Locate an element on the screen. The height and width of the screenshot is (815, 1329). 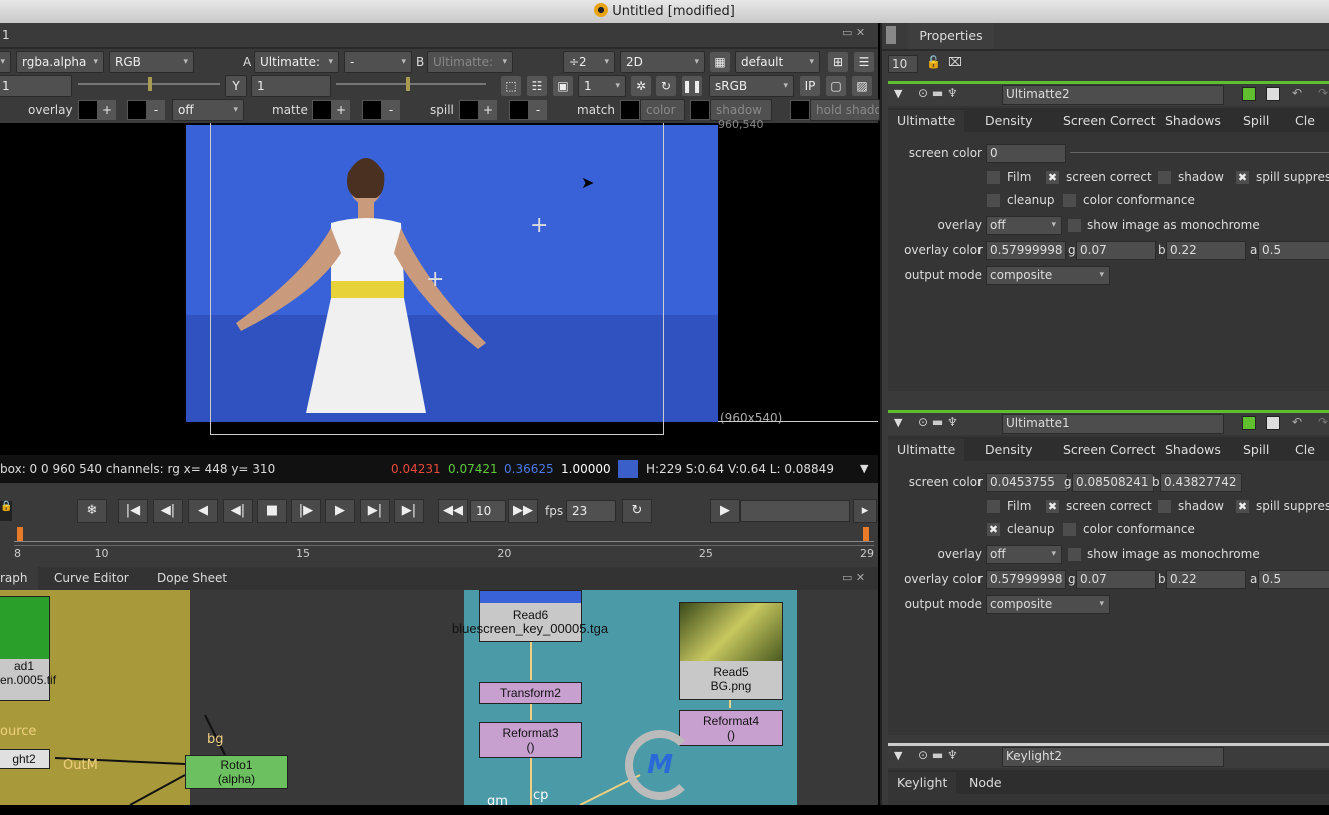
next-frame-button: ▶ is located at coordinates (340, 511).